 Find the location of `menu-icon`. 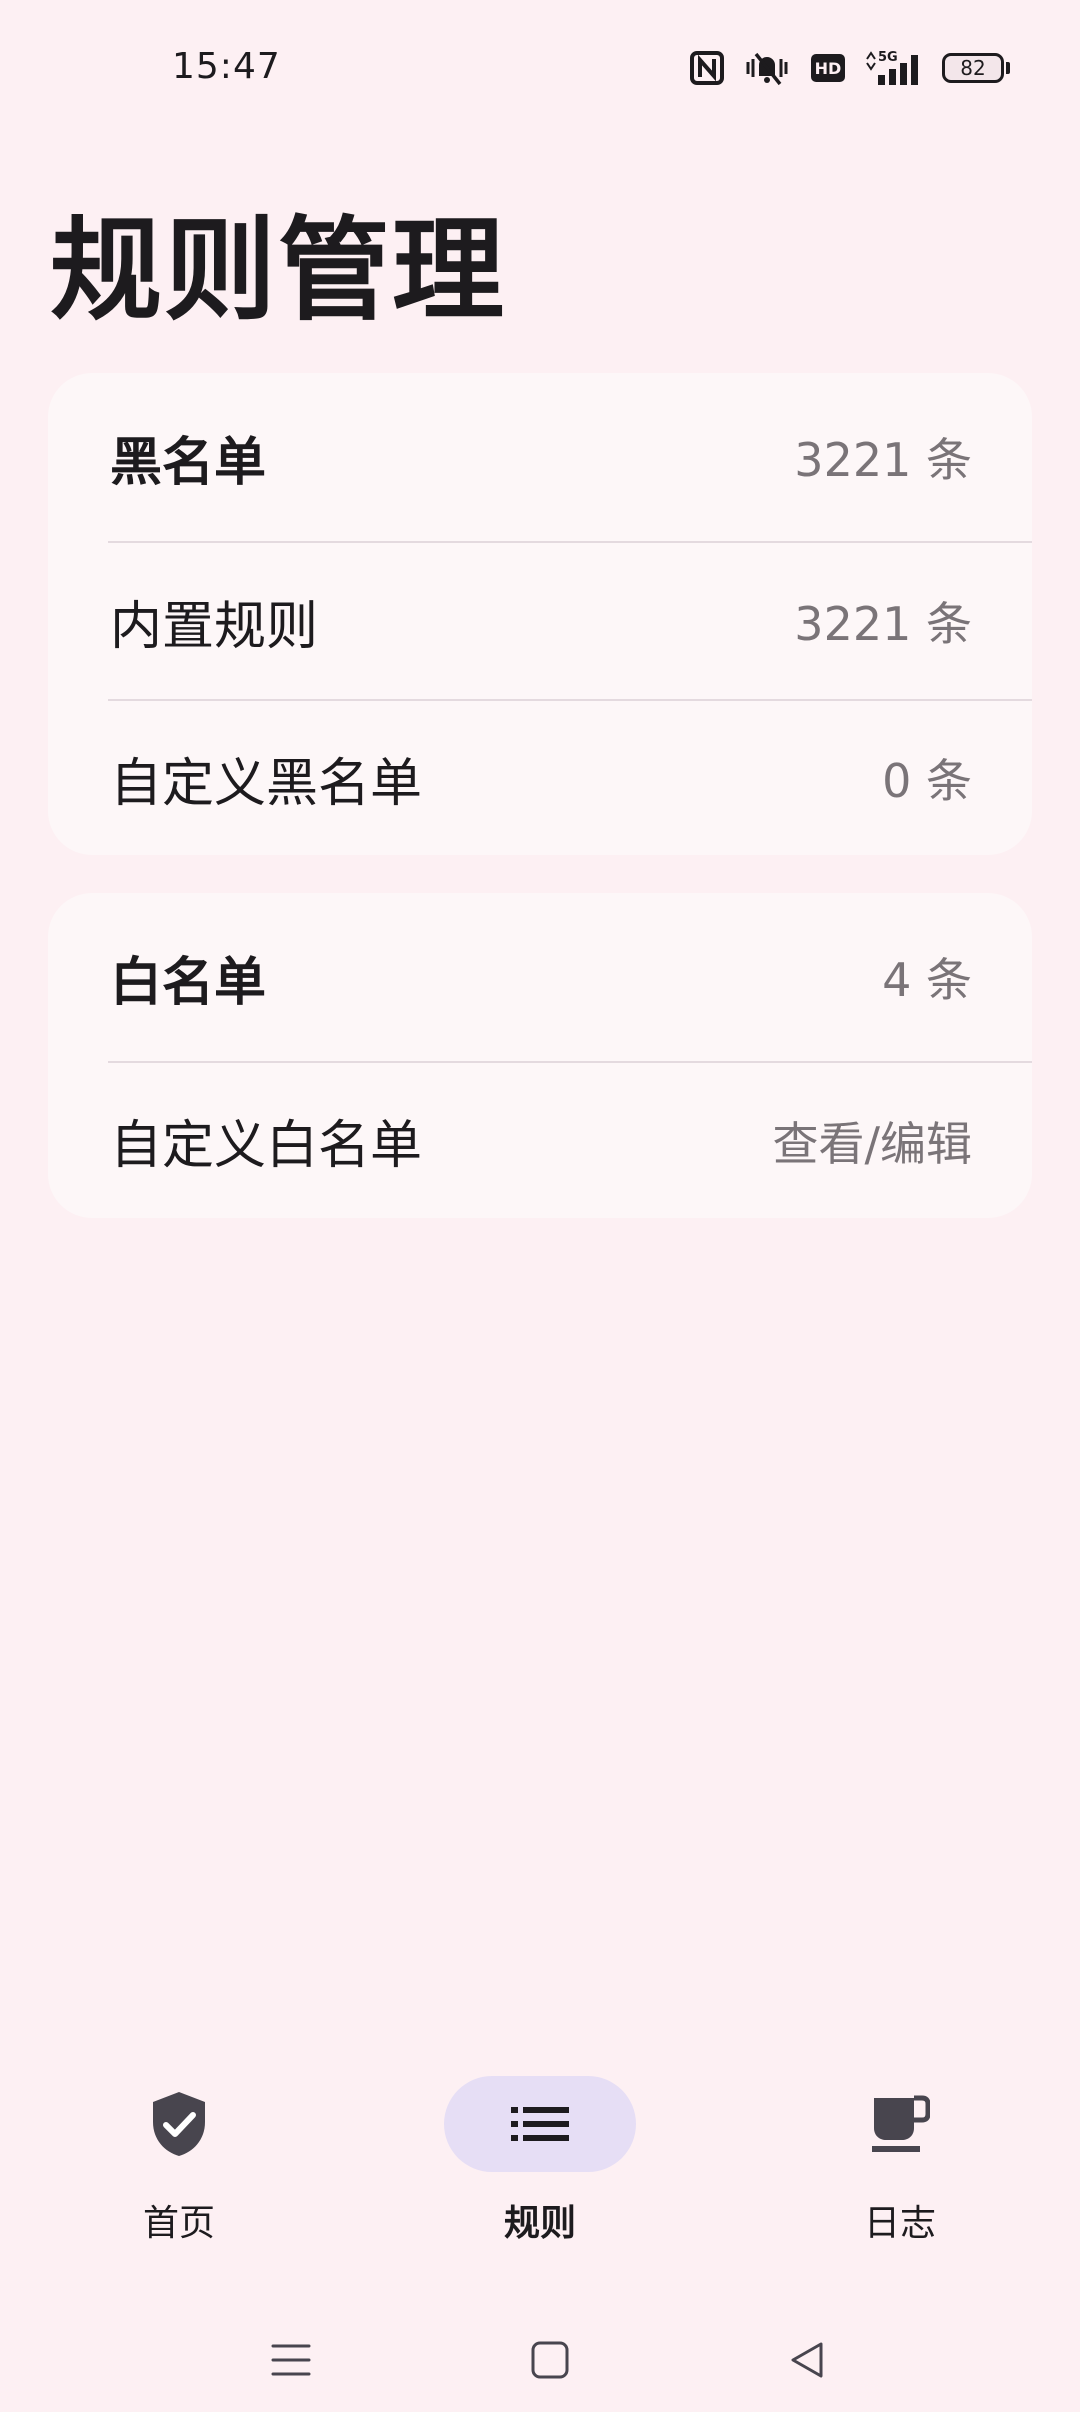

menu-icon is located at coordinates (291, 2360).